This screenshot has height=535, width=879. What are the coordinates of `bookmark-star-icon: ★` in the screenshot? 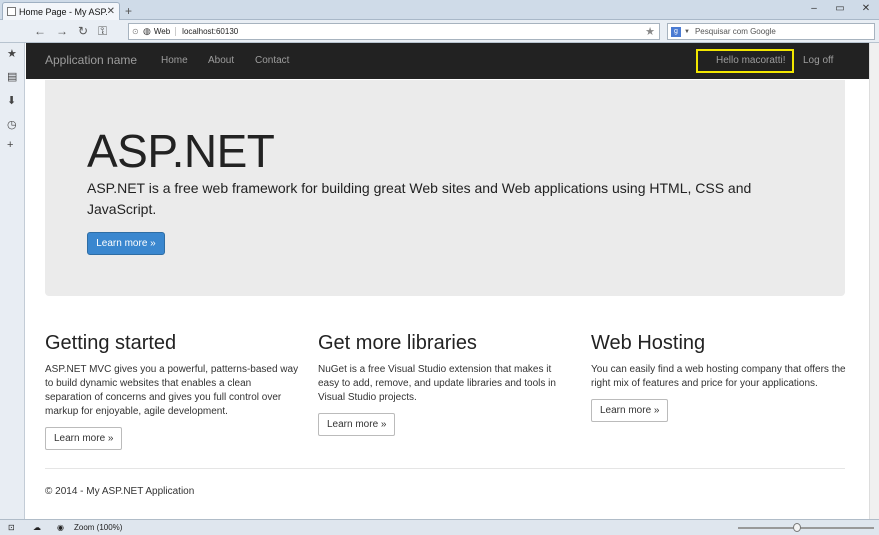 It's located at (650, 31).